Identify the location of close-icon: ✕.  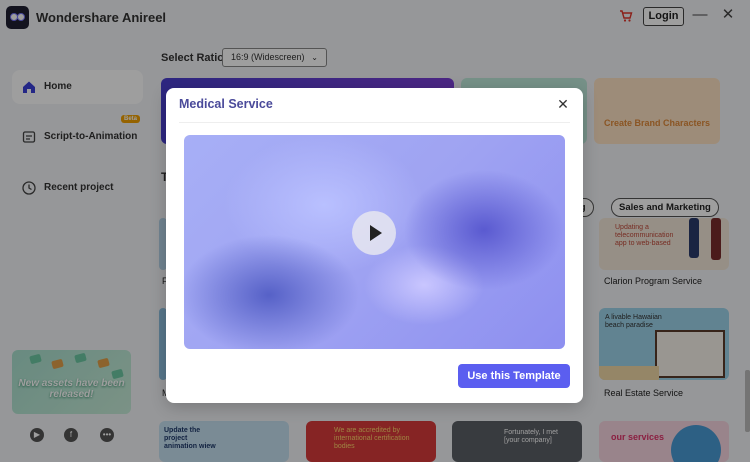
(563, 104).